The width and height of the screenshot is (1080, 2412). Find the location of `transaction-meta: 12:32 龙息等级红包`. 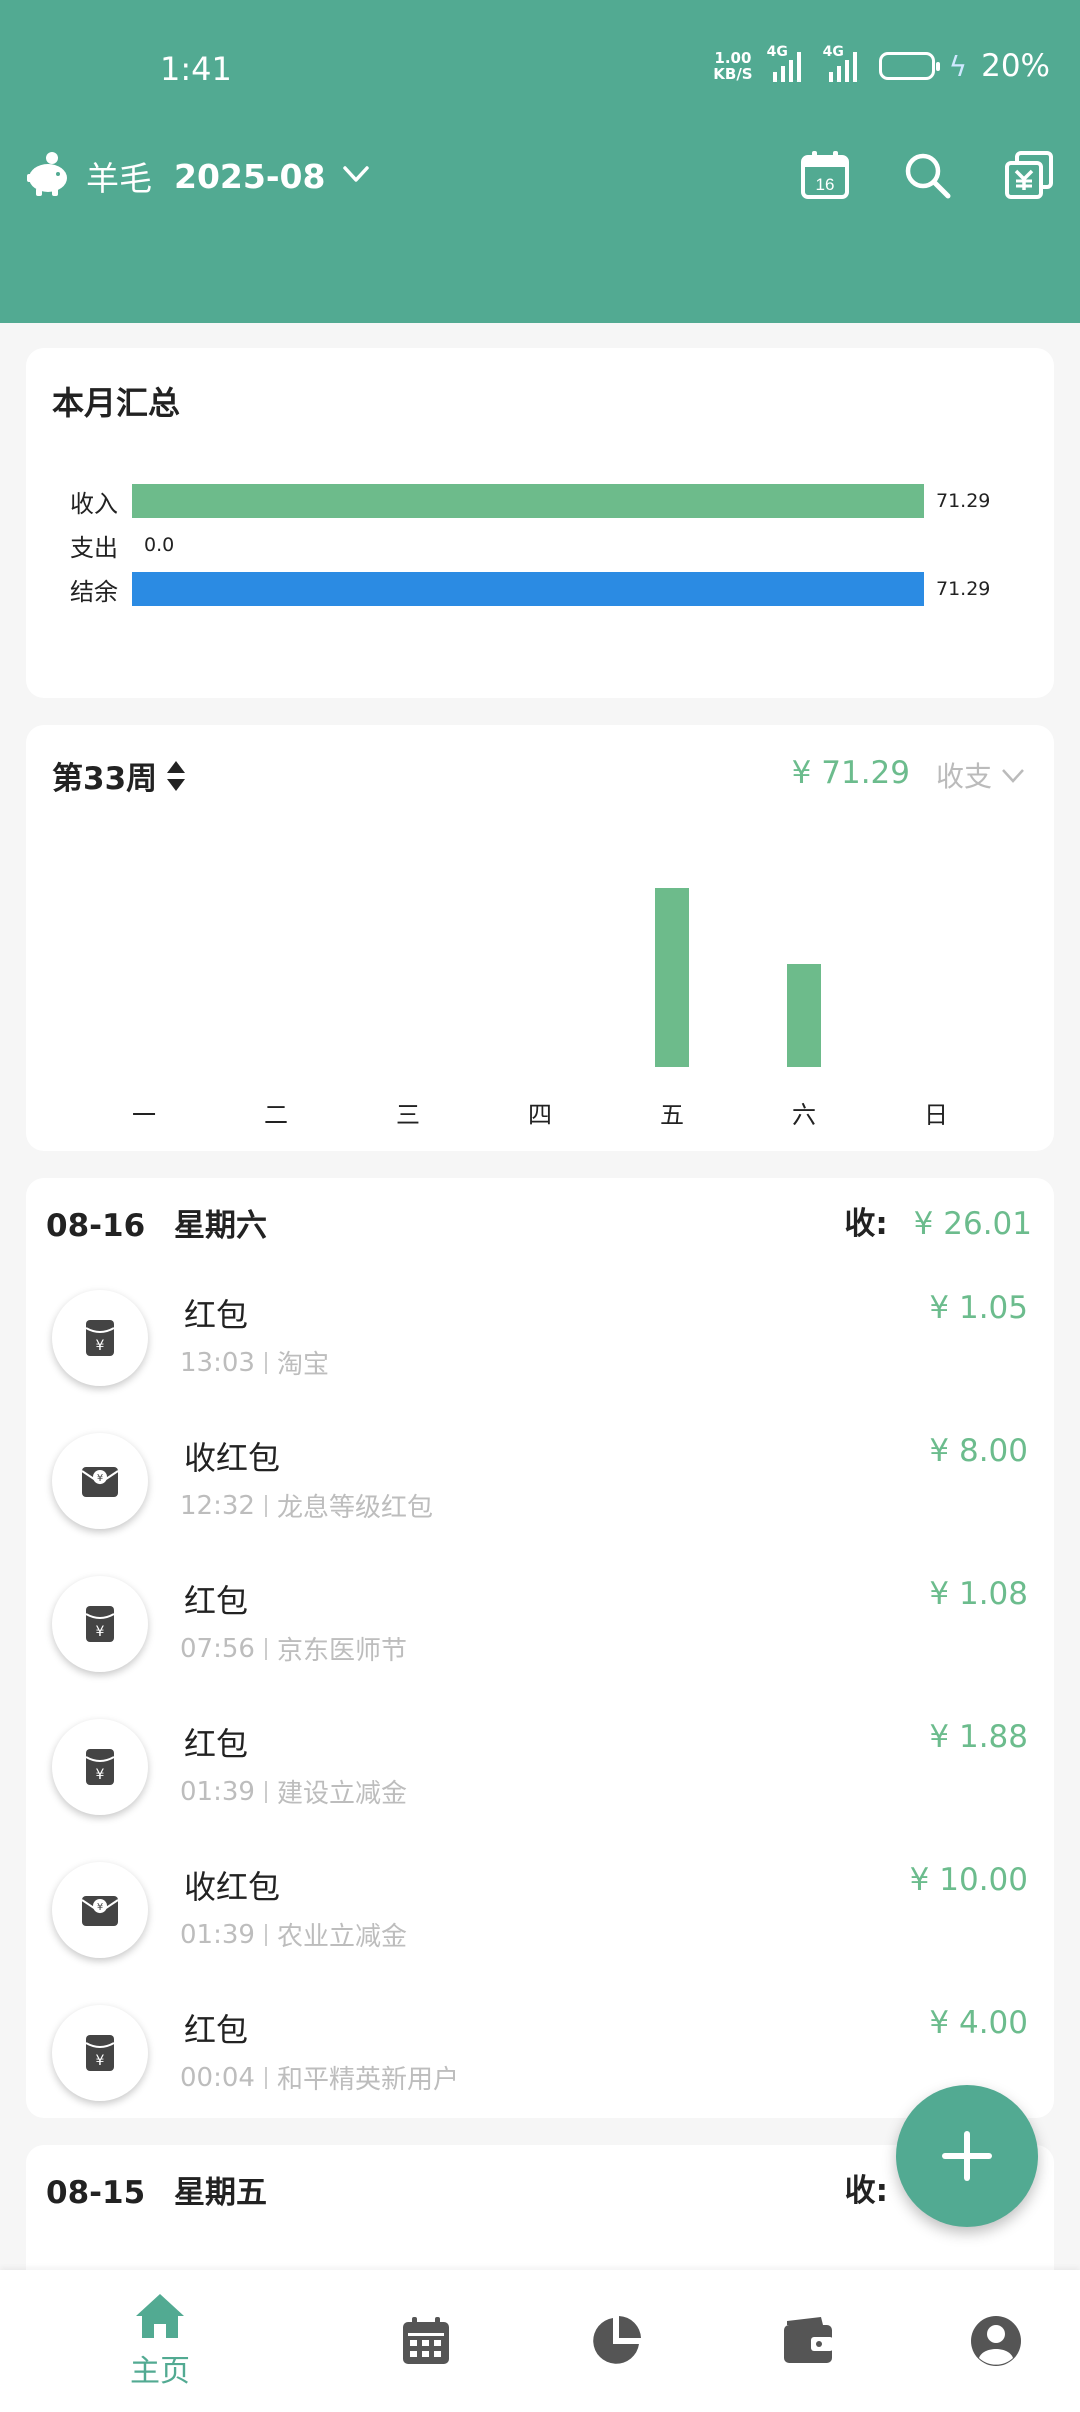

transaction-meta: 12:32 龙息等级红包 is located at coordinates (306, 1505).